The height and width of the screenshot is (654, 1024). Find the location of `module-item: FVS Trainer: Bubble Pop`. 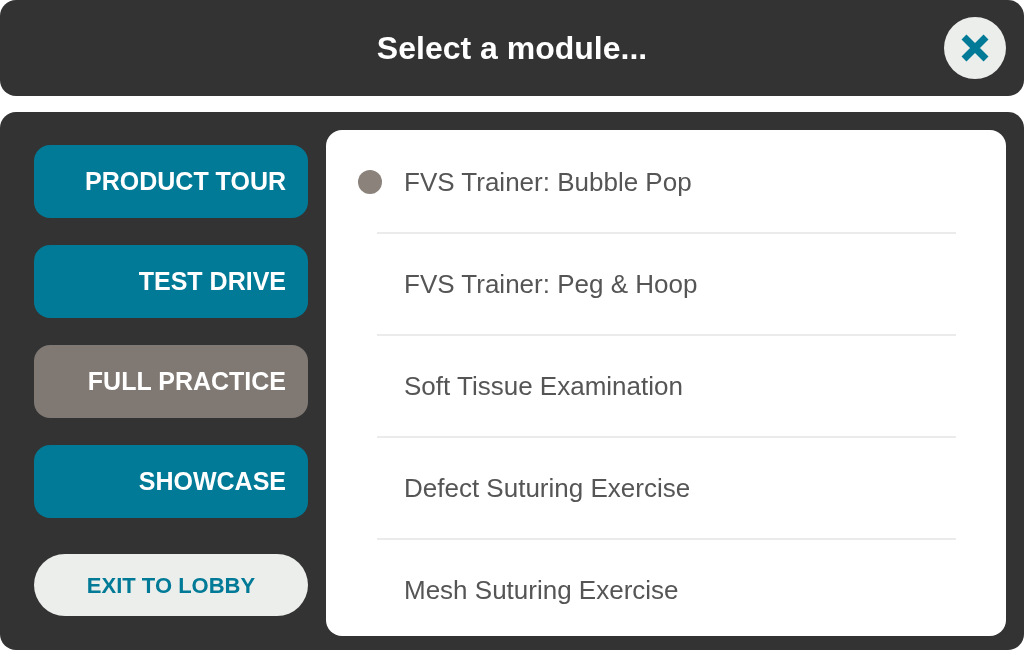

module-item: FVS Trainer: Bubble Pop is located at coordinates (666, 182).